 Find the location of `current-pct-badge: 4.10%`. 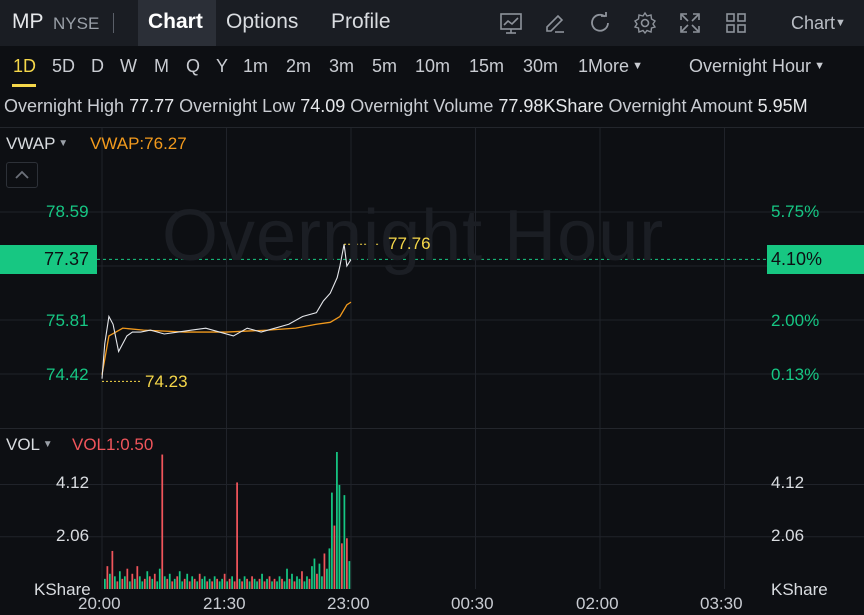

current-pct-badge: 4.10% is located at coordinates (815, 259).